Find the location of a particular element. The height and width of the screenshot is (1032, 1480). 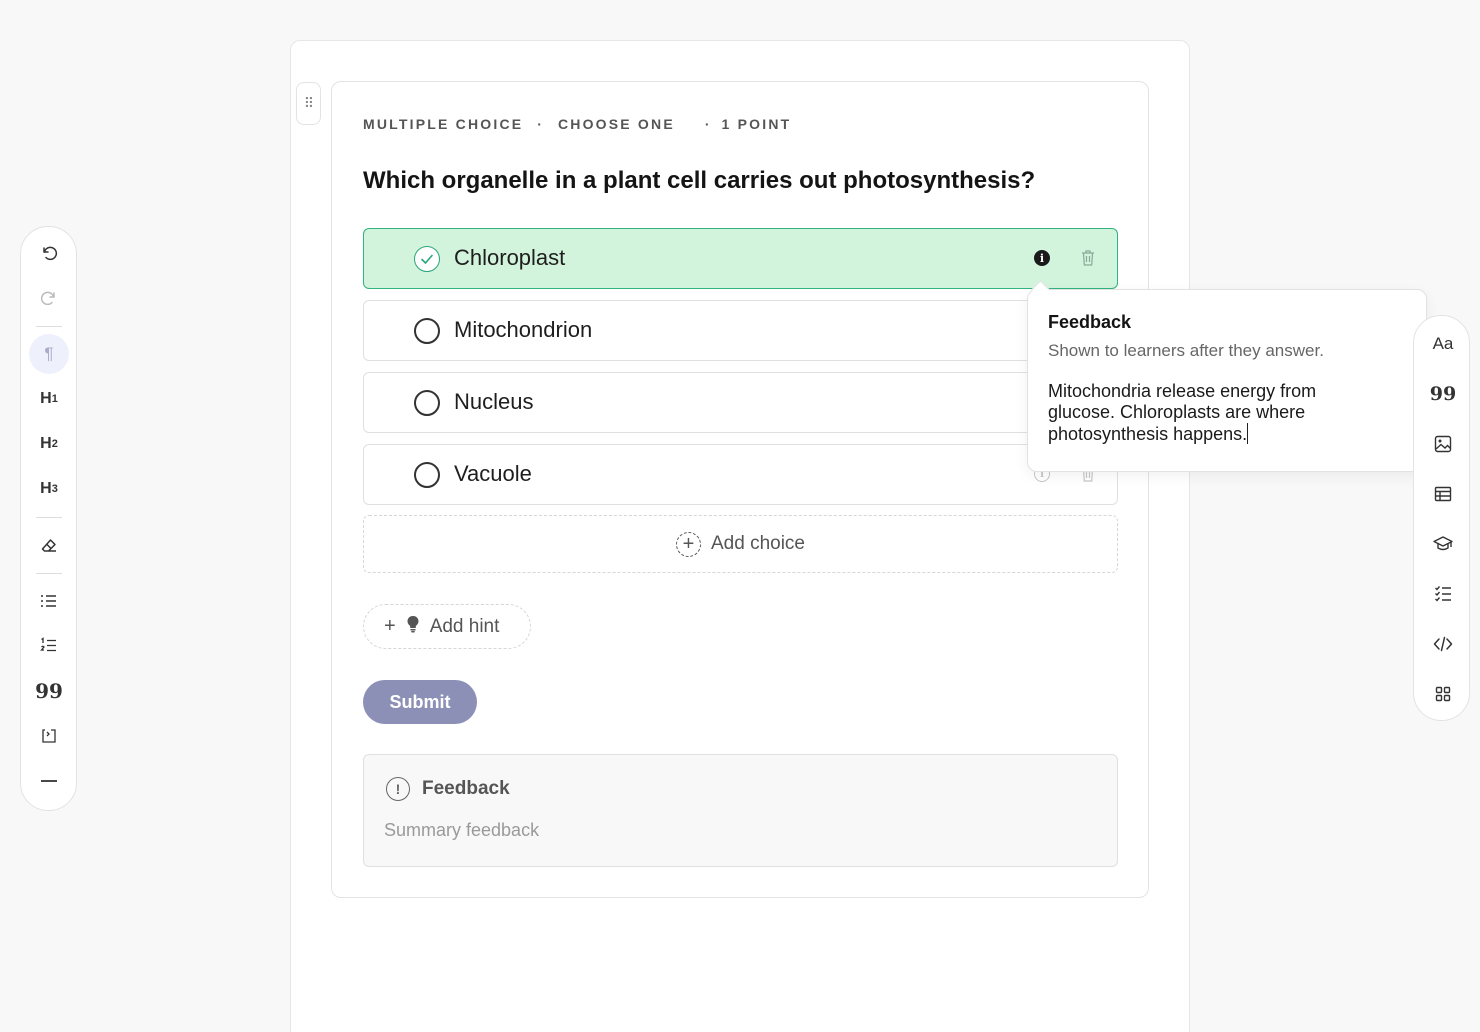

heading-1-icon: H1 is located at coordinates (49, 399).